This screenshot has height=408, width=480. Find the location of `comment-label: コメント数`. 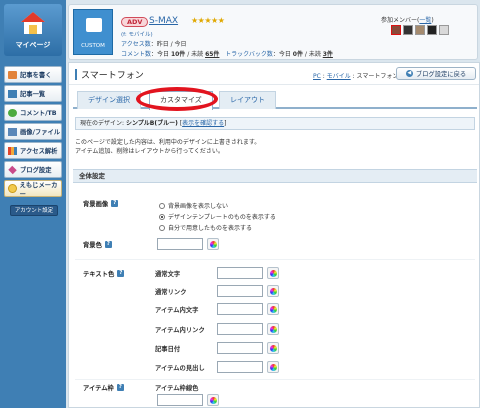

comment-label: コメント数 is located at coordinates (136, 54).